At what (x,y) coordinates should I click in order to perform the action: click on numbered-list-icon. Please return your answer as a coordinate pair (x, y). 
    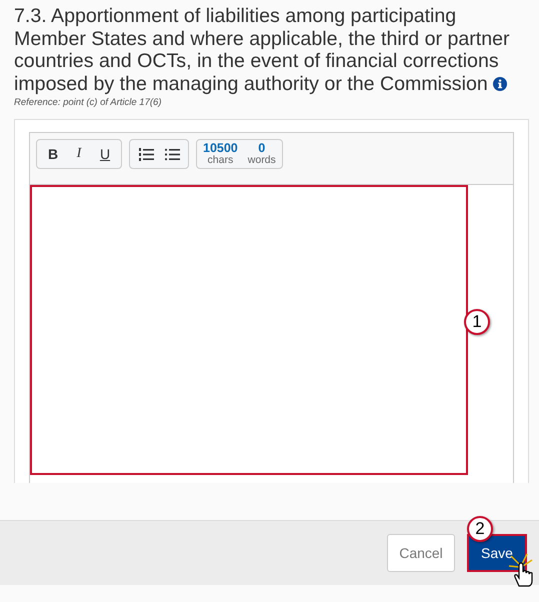
    Looking at the image, I should click on (146, 154).